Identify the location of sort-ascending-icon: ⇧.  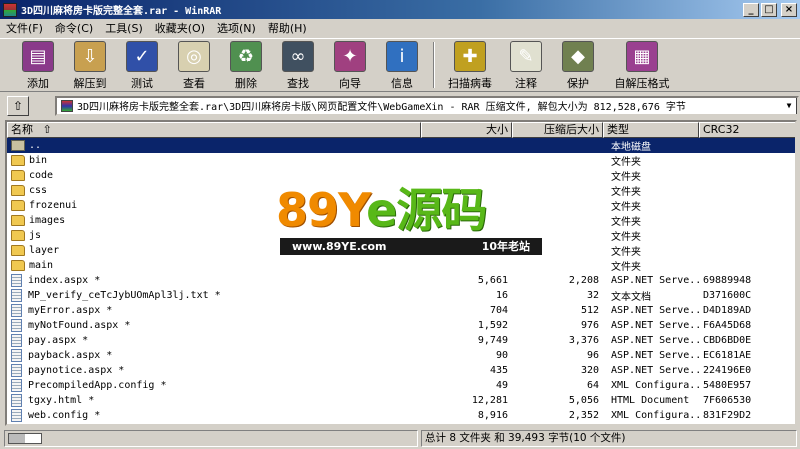
(47, 129).